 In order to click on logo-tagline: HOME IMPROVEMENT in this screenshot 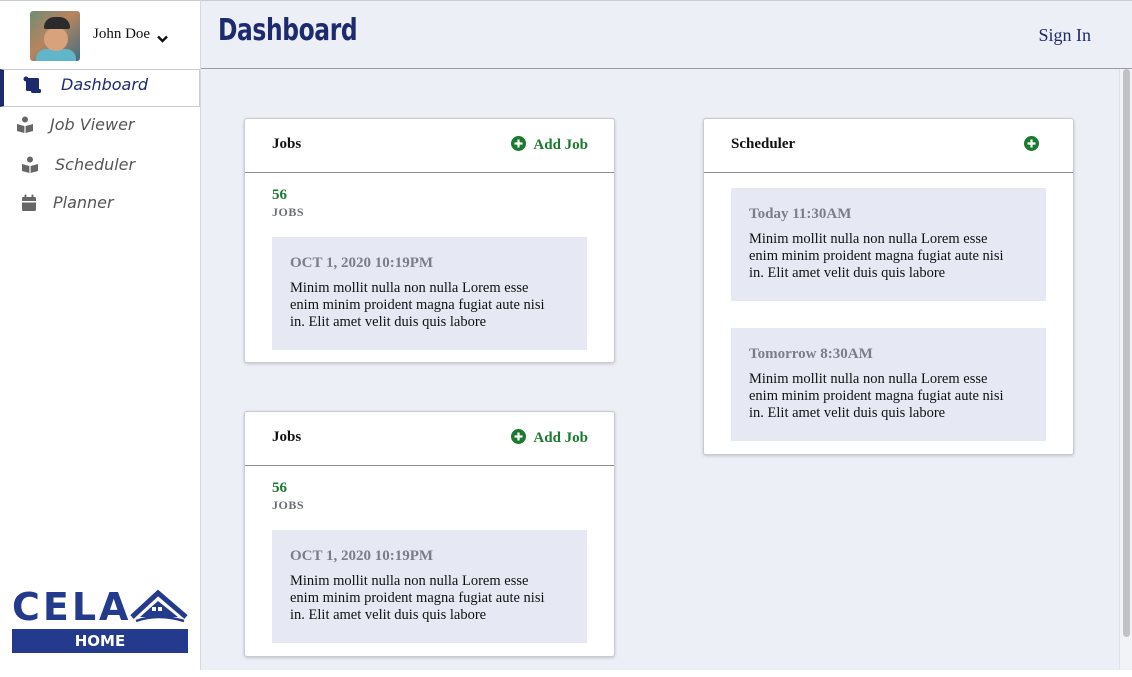, I will do `click(100, 651)`.